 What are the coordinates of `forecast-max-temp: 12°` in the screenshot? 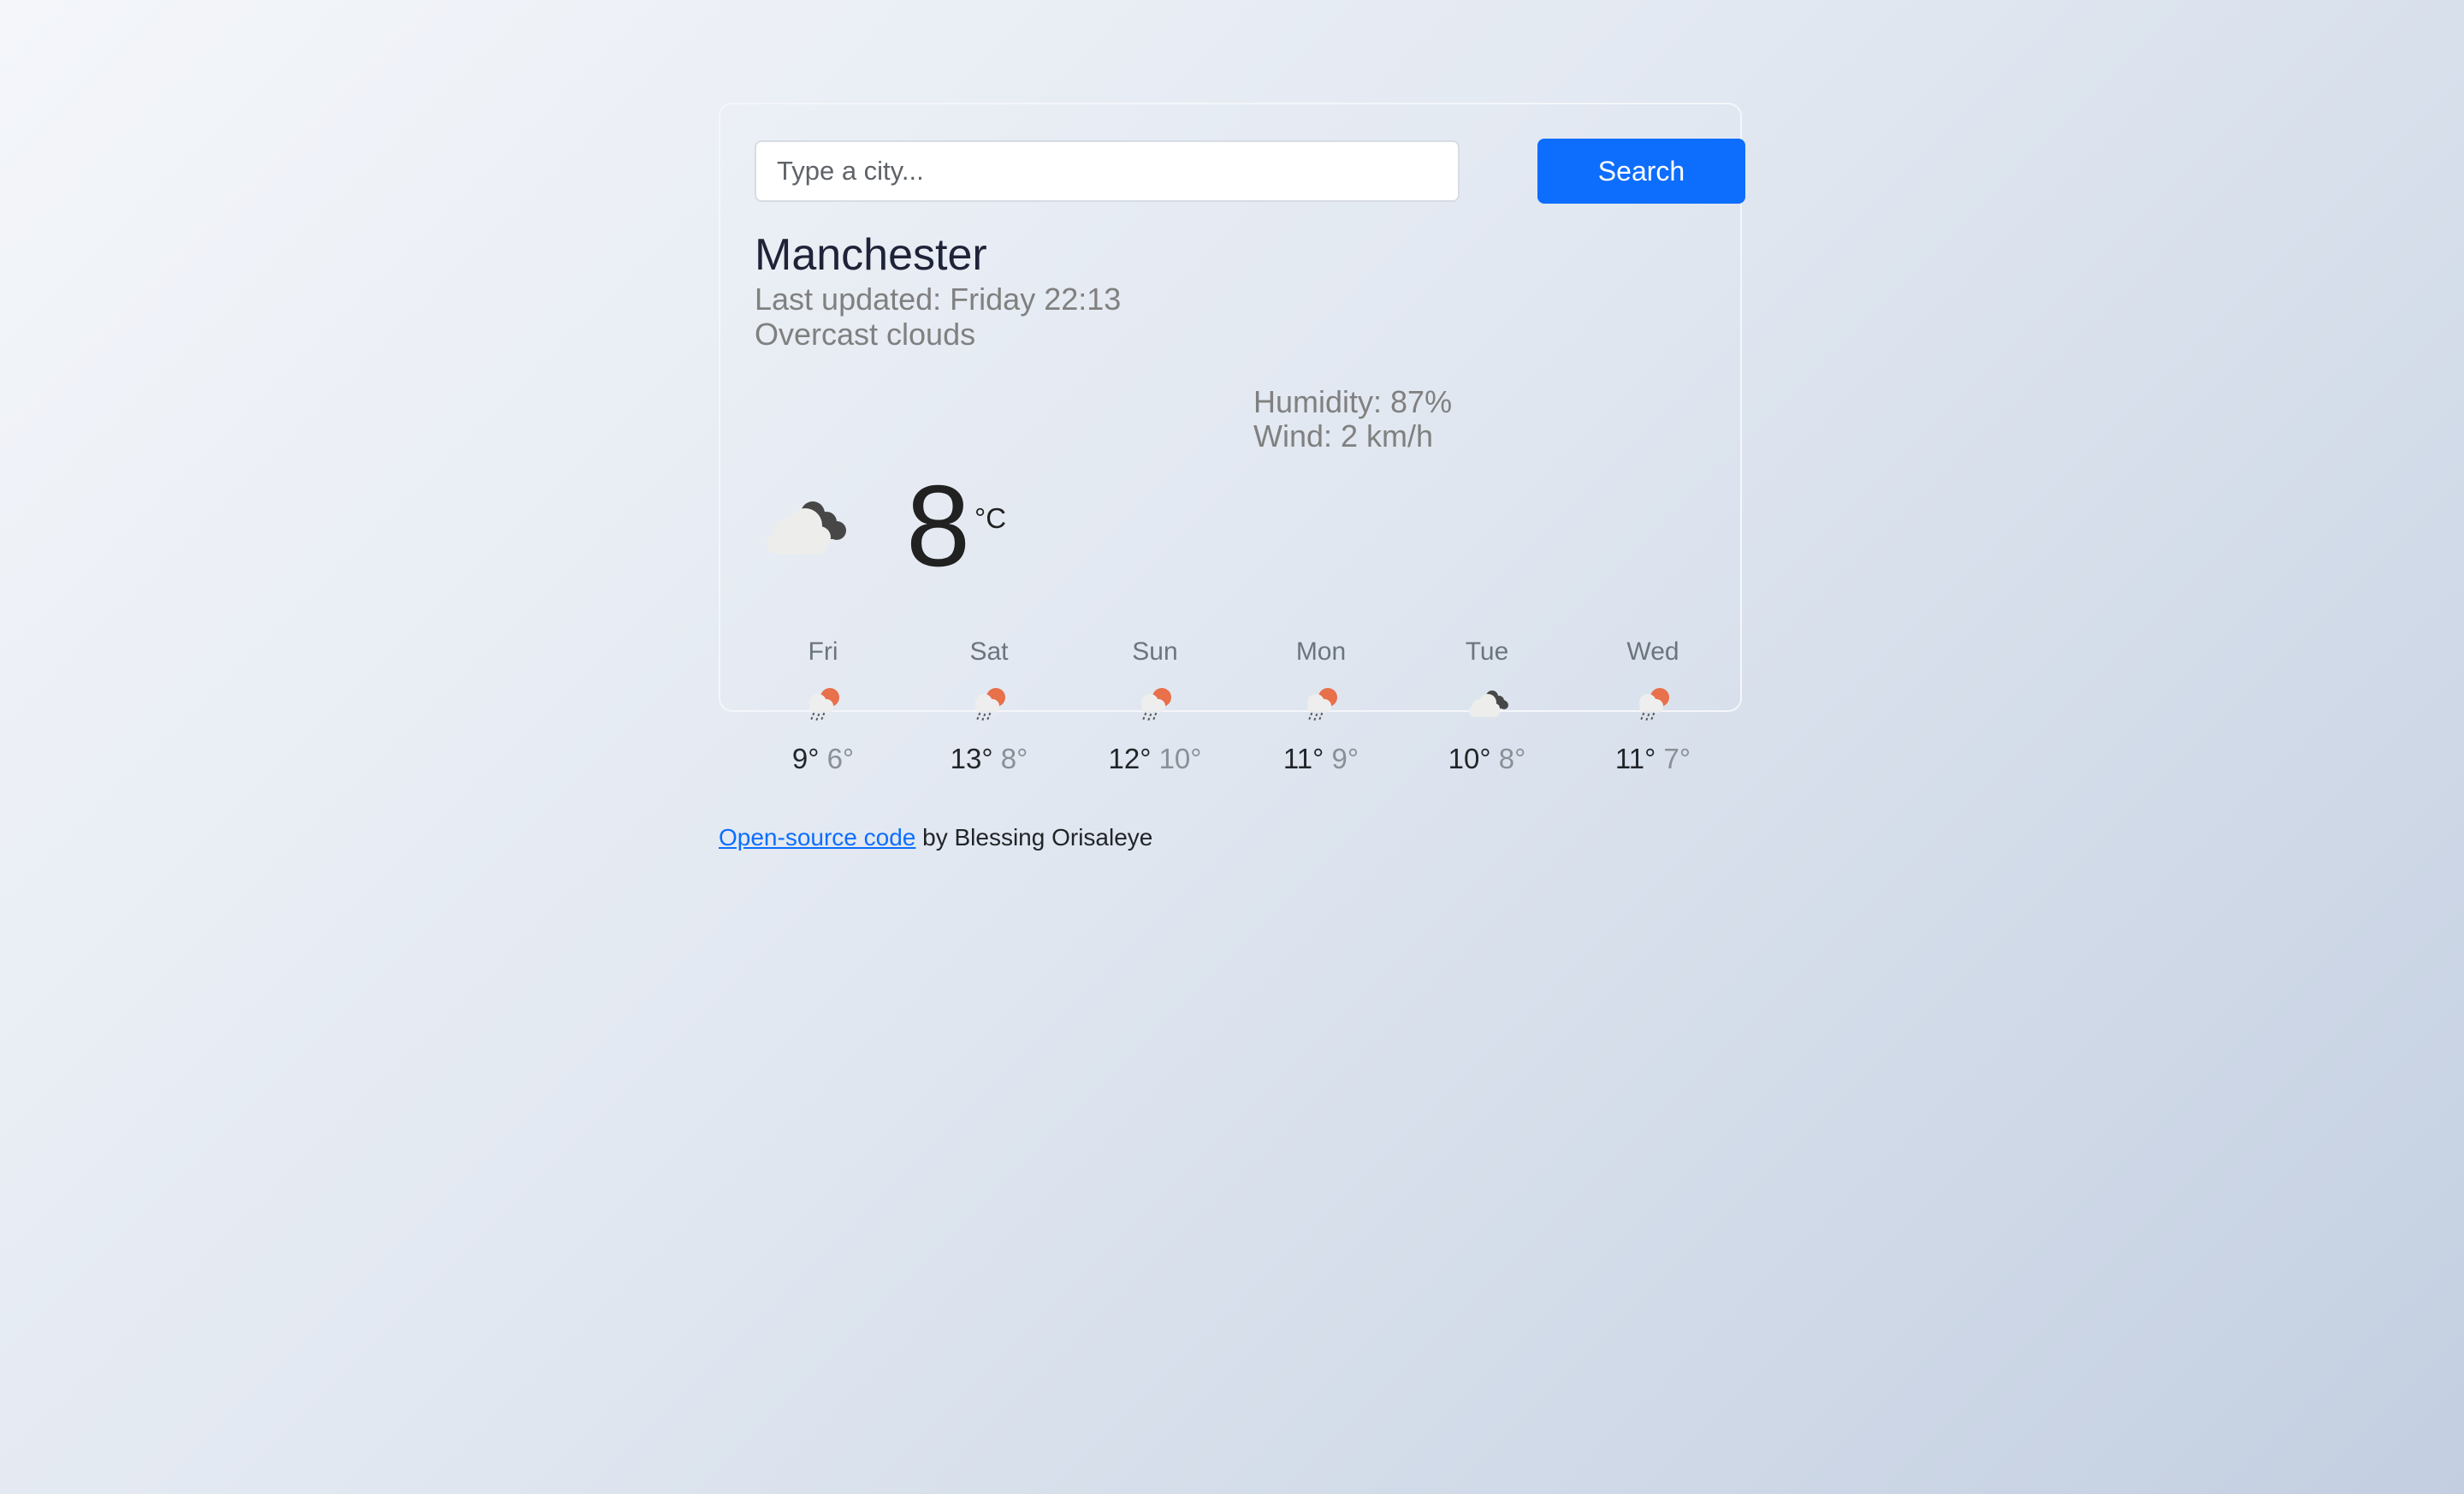 It's located at (1130, 758).